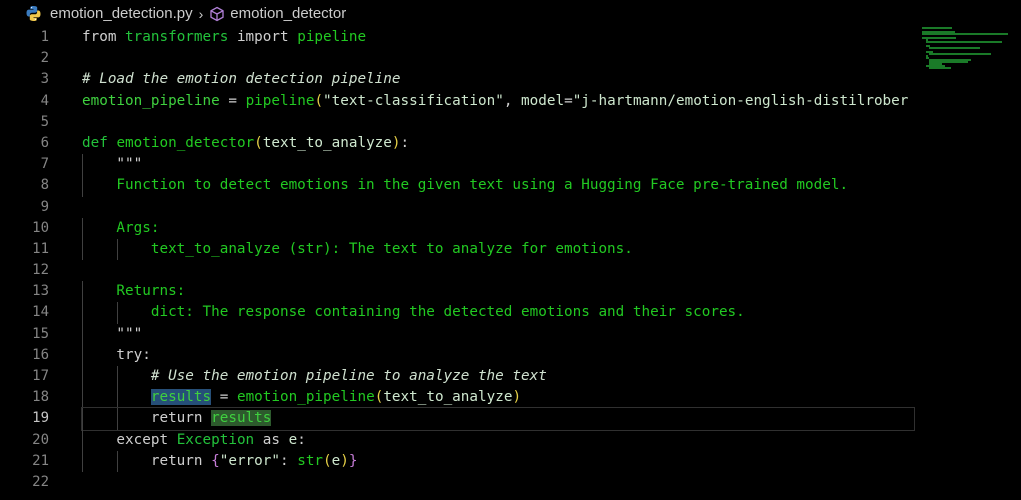 The width and height of the screenshot is (1021, 500). Describe the element at coordinates (99, 142) in the screenshot. I see `code-token: def` at that location.